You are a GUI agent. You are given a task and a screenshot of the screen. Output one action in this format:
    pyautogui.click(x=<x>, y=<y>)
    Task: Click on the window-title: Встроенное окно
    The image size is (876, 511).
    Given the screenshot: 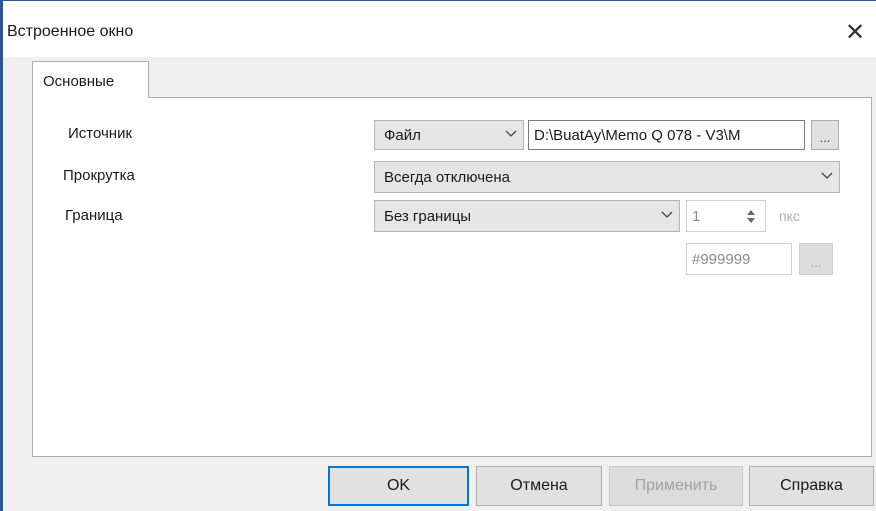 What is the action you would take?
    pyautogui.click(x=70, y=31)
    